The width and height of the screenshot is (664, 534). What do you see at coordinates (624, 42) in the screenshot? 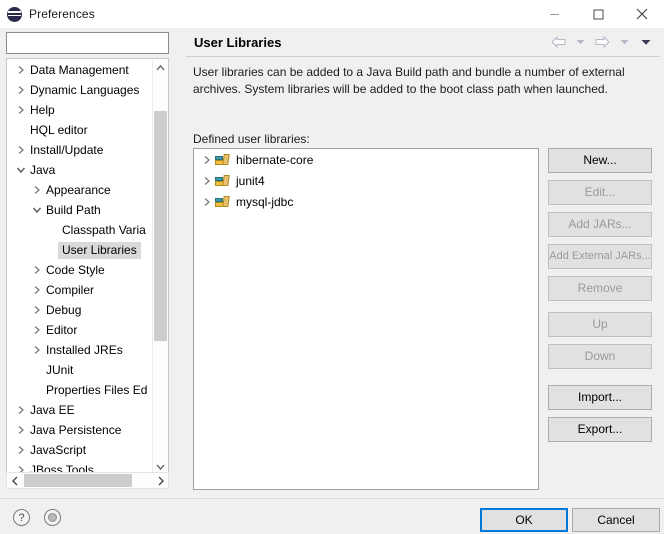
I see `forward-dropdown-chevron-down-icon` at bounding box center [624, 42].